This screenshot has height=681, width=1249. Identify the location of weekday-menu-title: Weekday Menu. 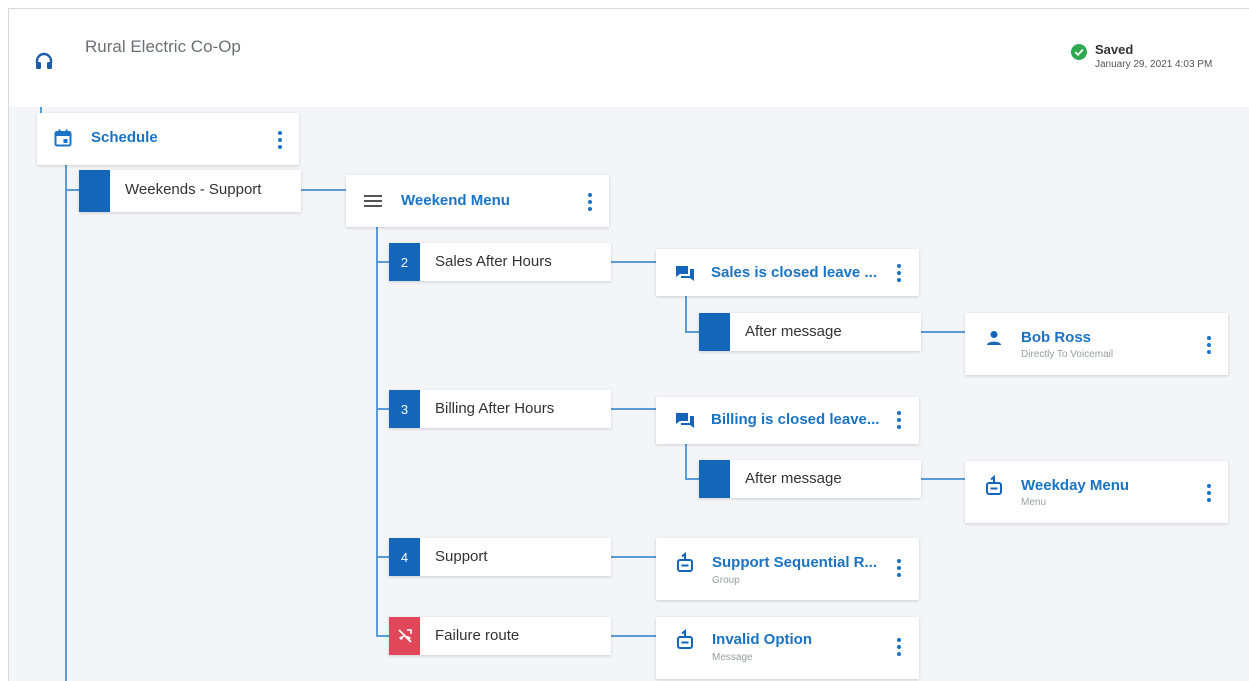
(1075, 485).